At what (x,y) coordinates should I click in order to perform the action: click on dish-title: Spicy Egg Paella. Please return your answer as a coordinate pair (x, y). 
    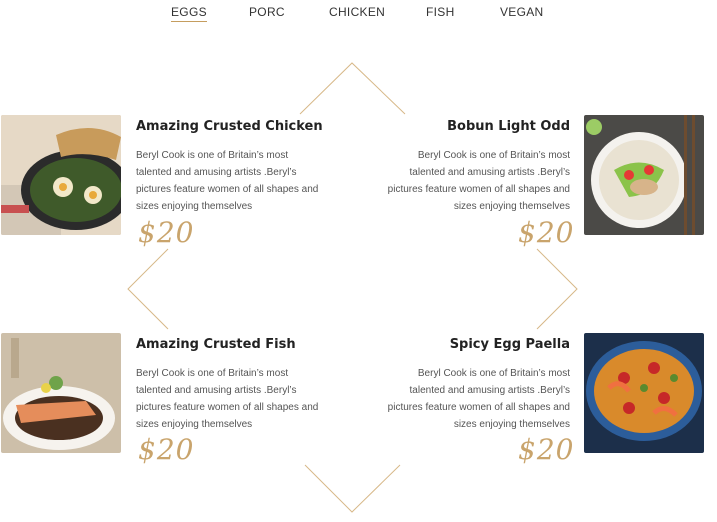
    Looking at the image, I should click on (509, 344).